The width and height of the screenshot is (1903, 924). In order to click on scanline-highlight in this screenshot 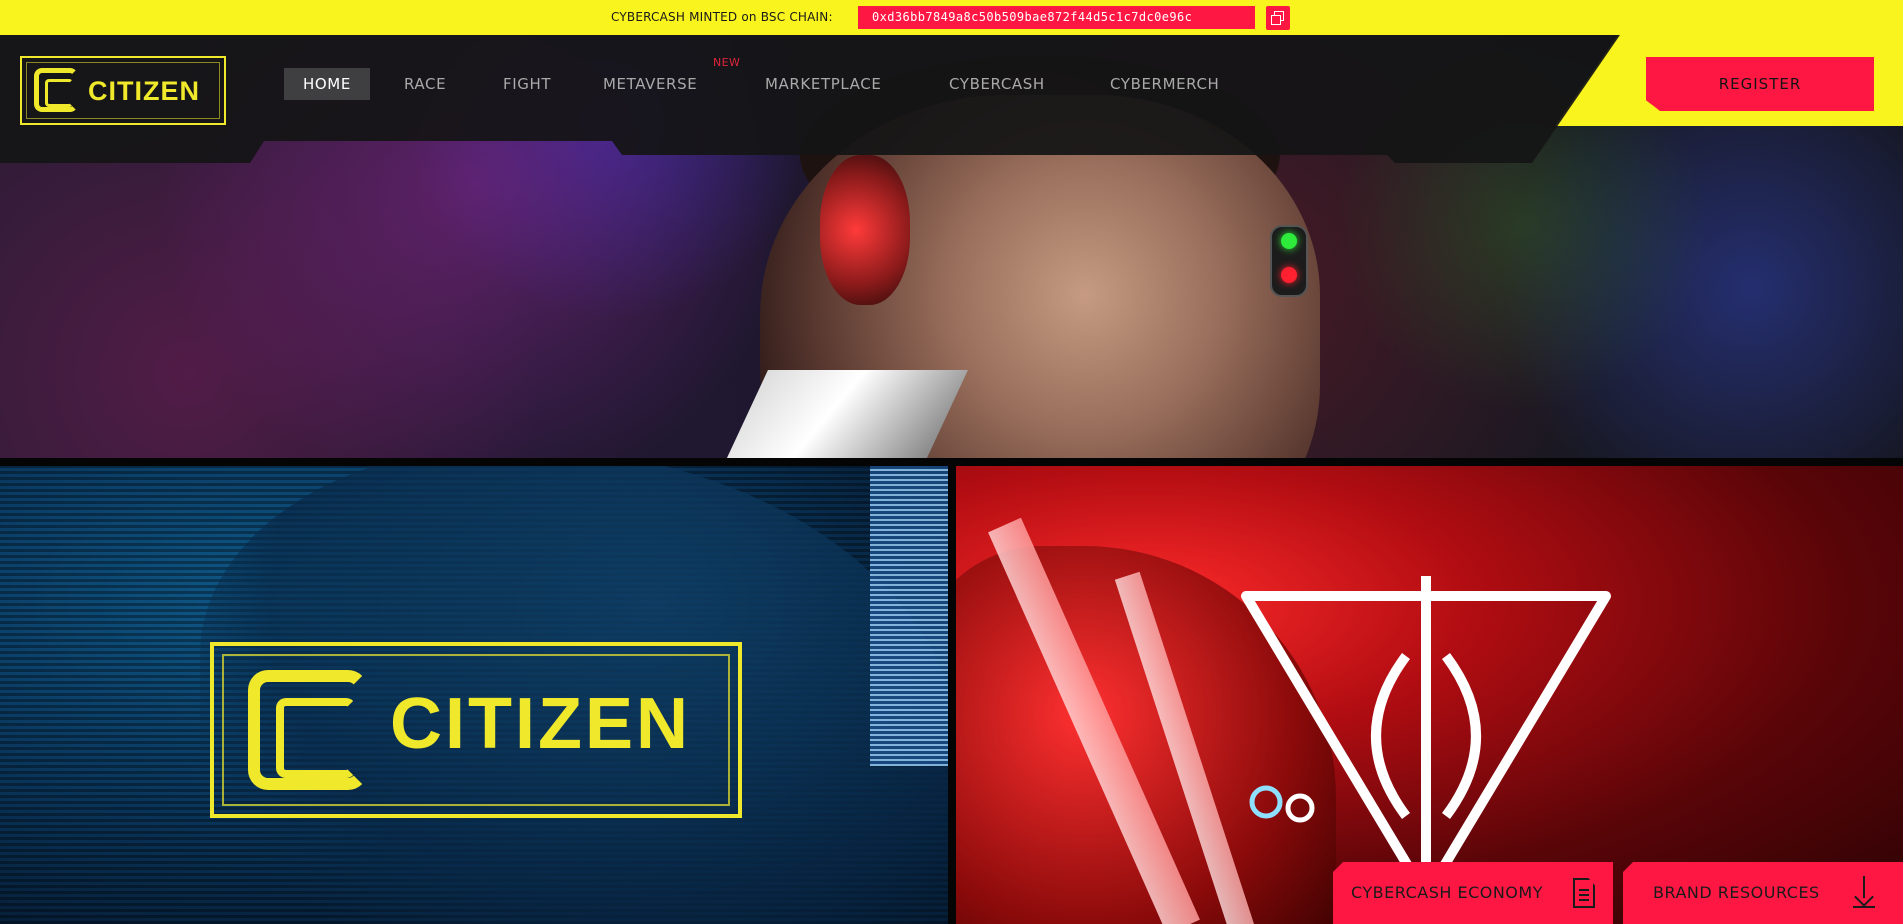, I will do `click(909, 616)`.